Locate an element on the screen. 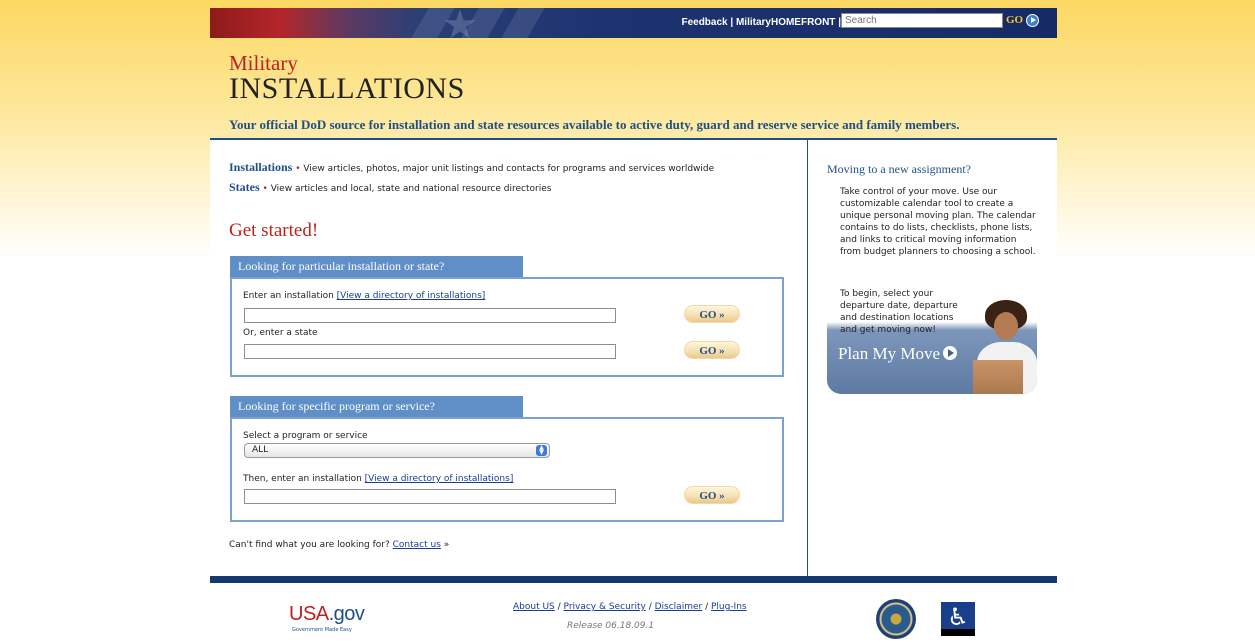 The width and height of the screenshot is (1255, 642). about-us-link: About US is located at coordinates (534, 607).